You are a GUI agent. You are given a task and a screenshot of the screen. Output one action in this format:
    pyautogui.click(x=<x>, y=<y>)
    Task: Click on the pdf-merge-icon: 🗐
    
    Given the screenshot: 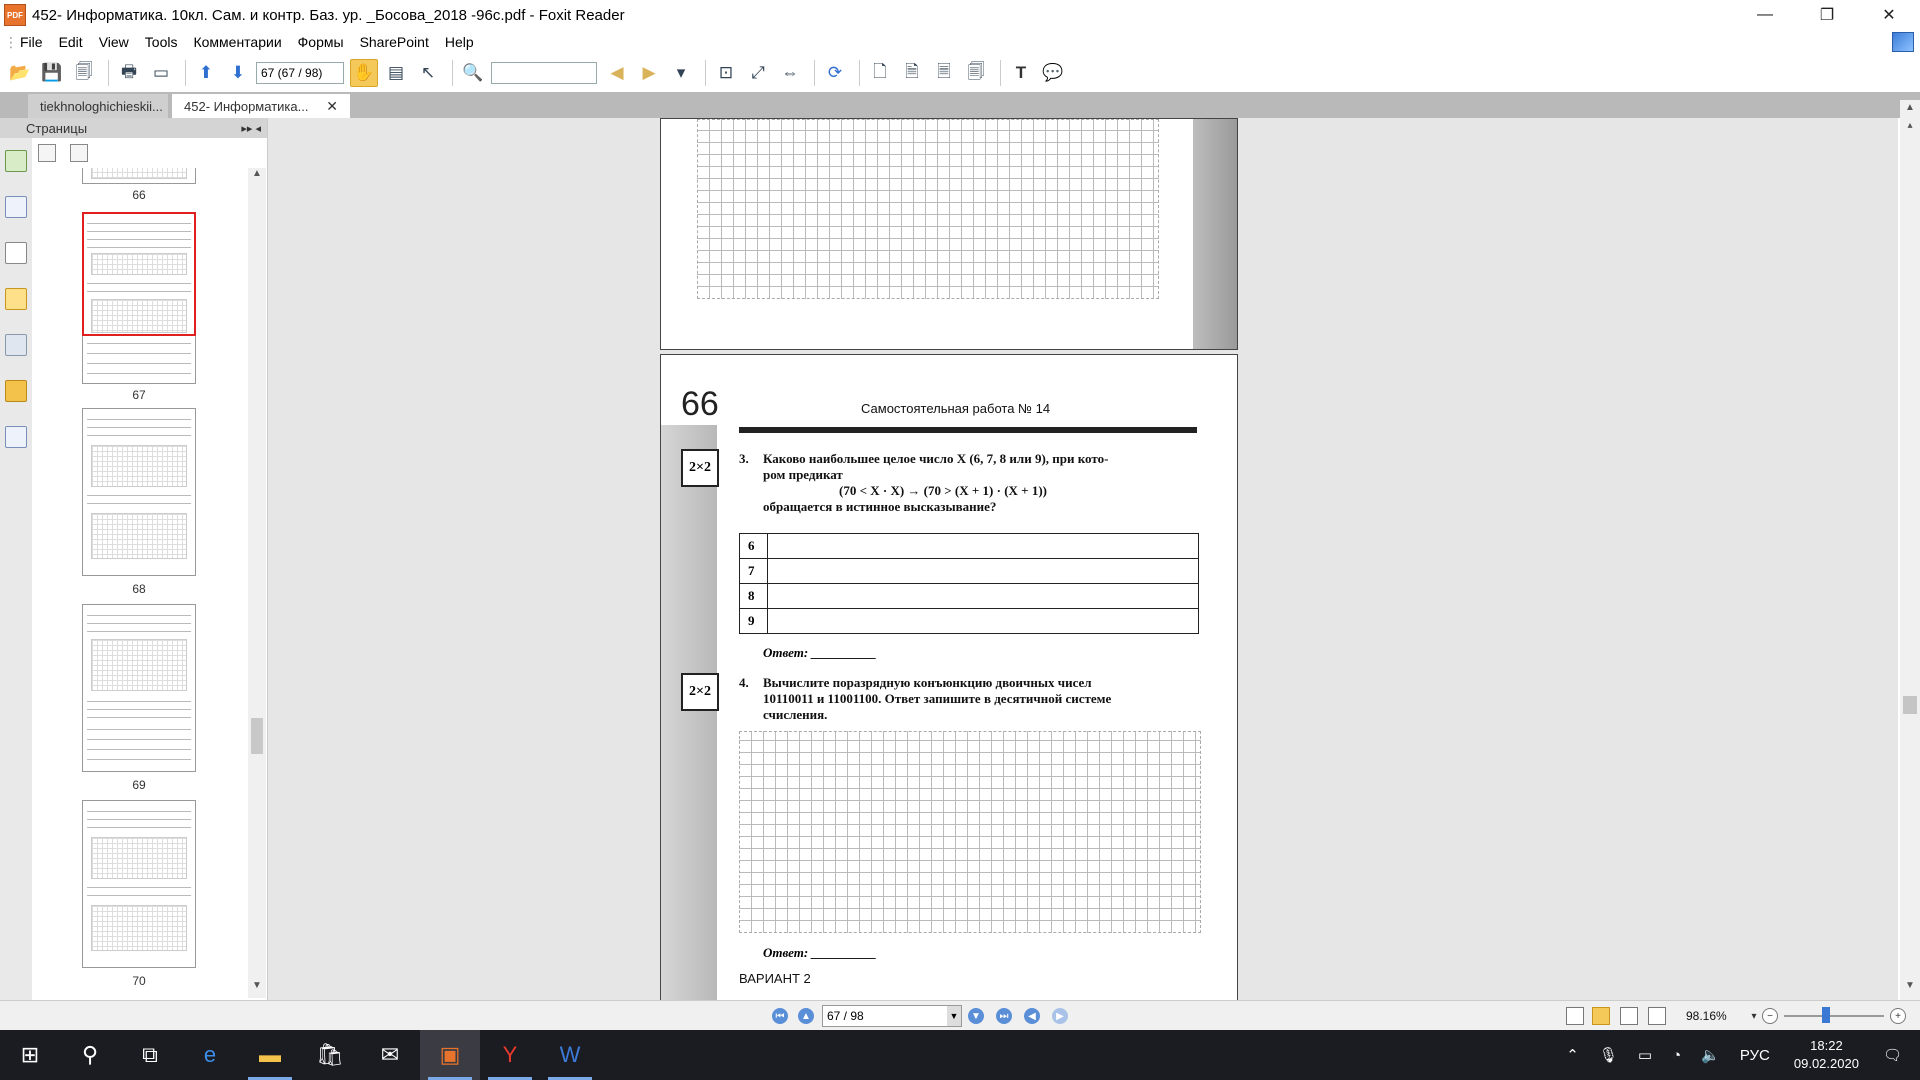 What is the action you would take?
    pyautogui.click(x=976, y=73)
    